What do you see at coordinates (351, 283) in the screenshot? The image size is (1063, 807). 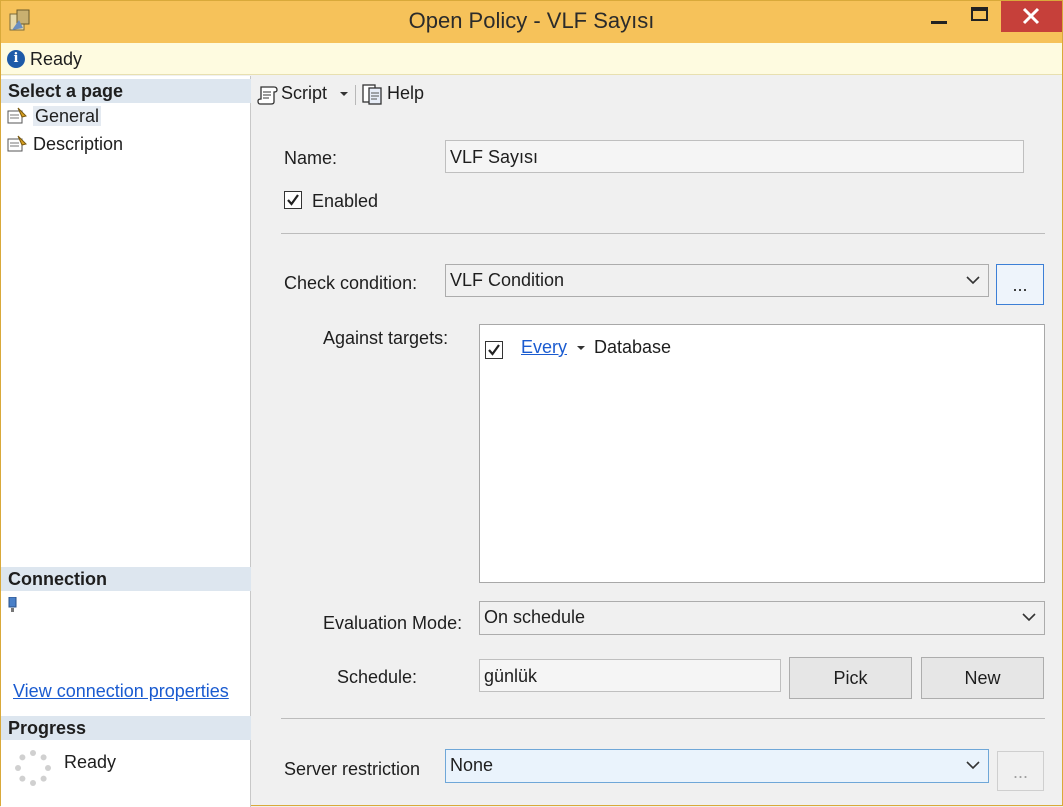 I see `check-condition-label: Check condition:` at bounding box center [351, 283].